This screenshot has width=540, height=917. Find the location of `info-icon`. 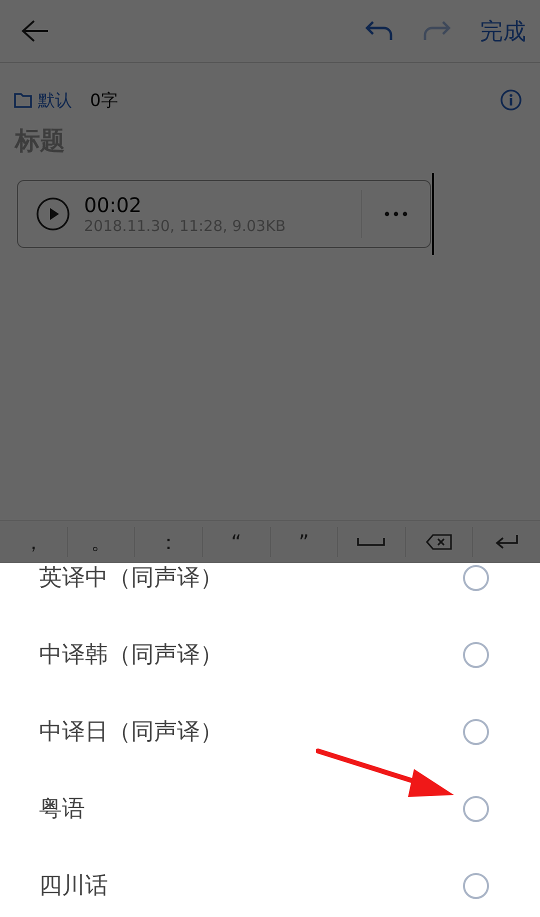

info-icon is located at coordinates (511, 100).